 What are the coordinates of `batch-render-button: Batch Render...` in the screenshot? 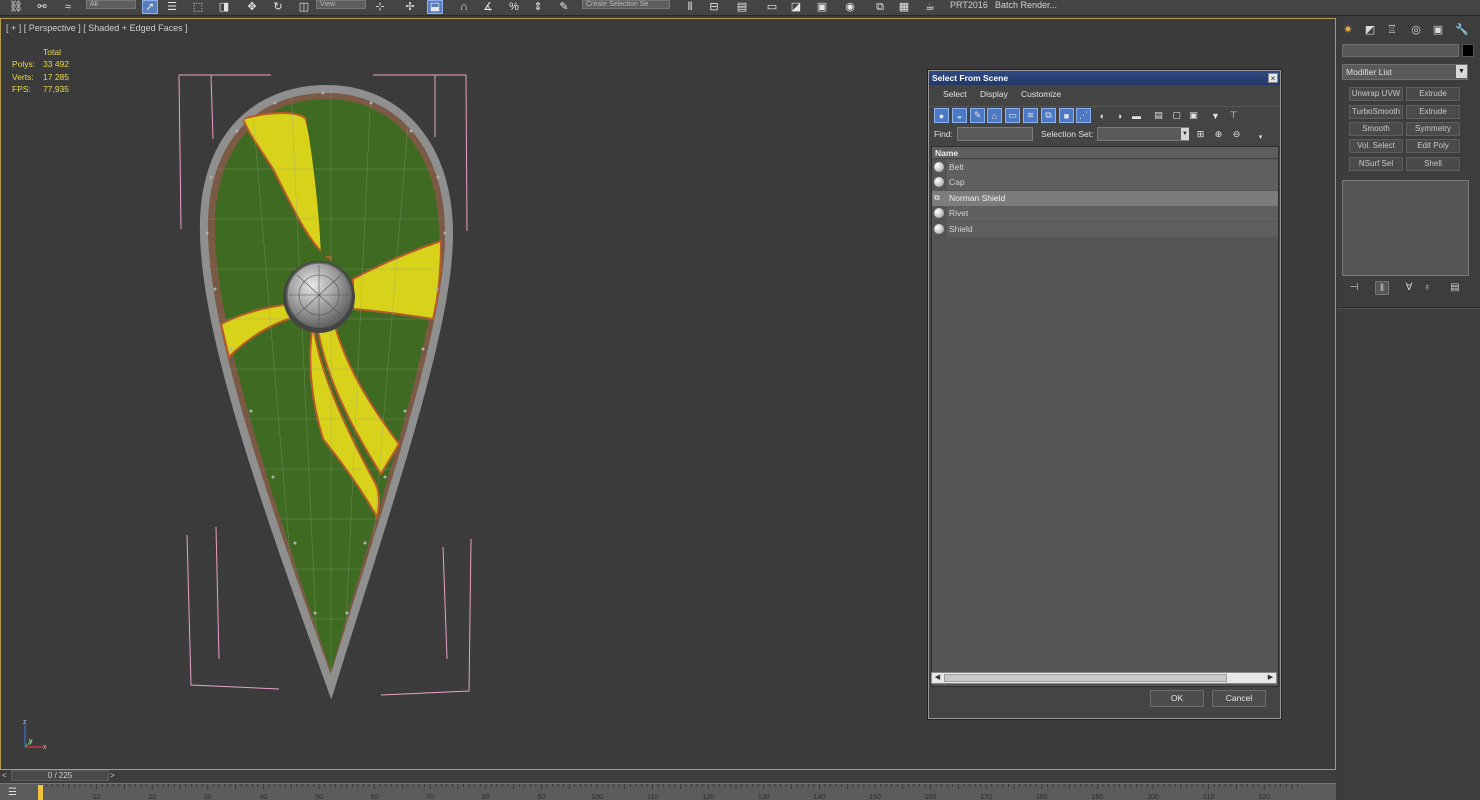 It's located at (1026, 5).